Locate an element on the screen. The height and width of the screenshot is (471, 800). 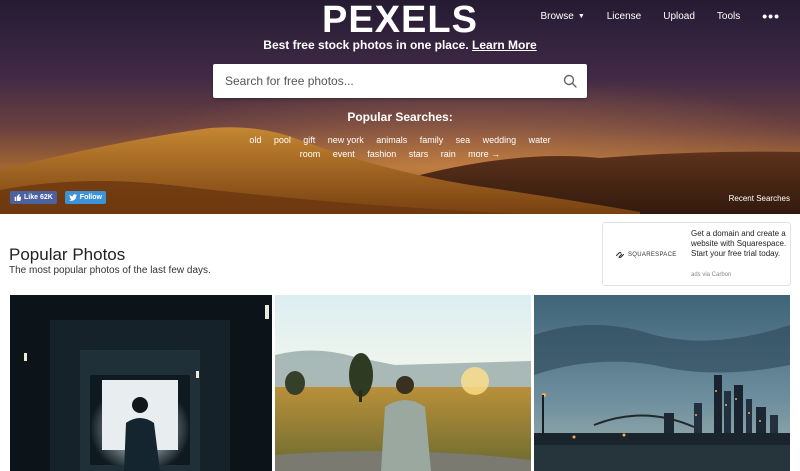
ad-brand-name: SQUARESPACE is located at coordinates (652, 255).